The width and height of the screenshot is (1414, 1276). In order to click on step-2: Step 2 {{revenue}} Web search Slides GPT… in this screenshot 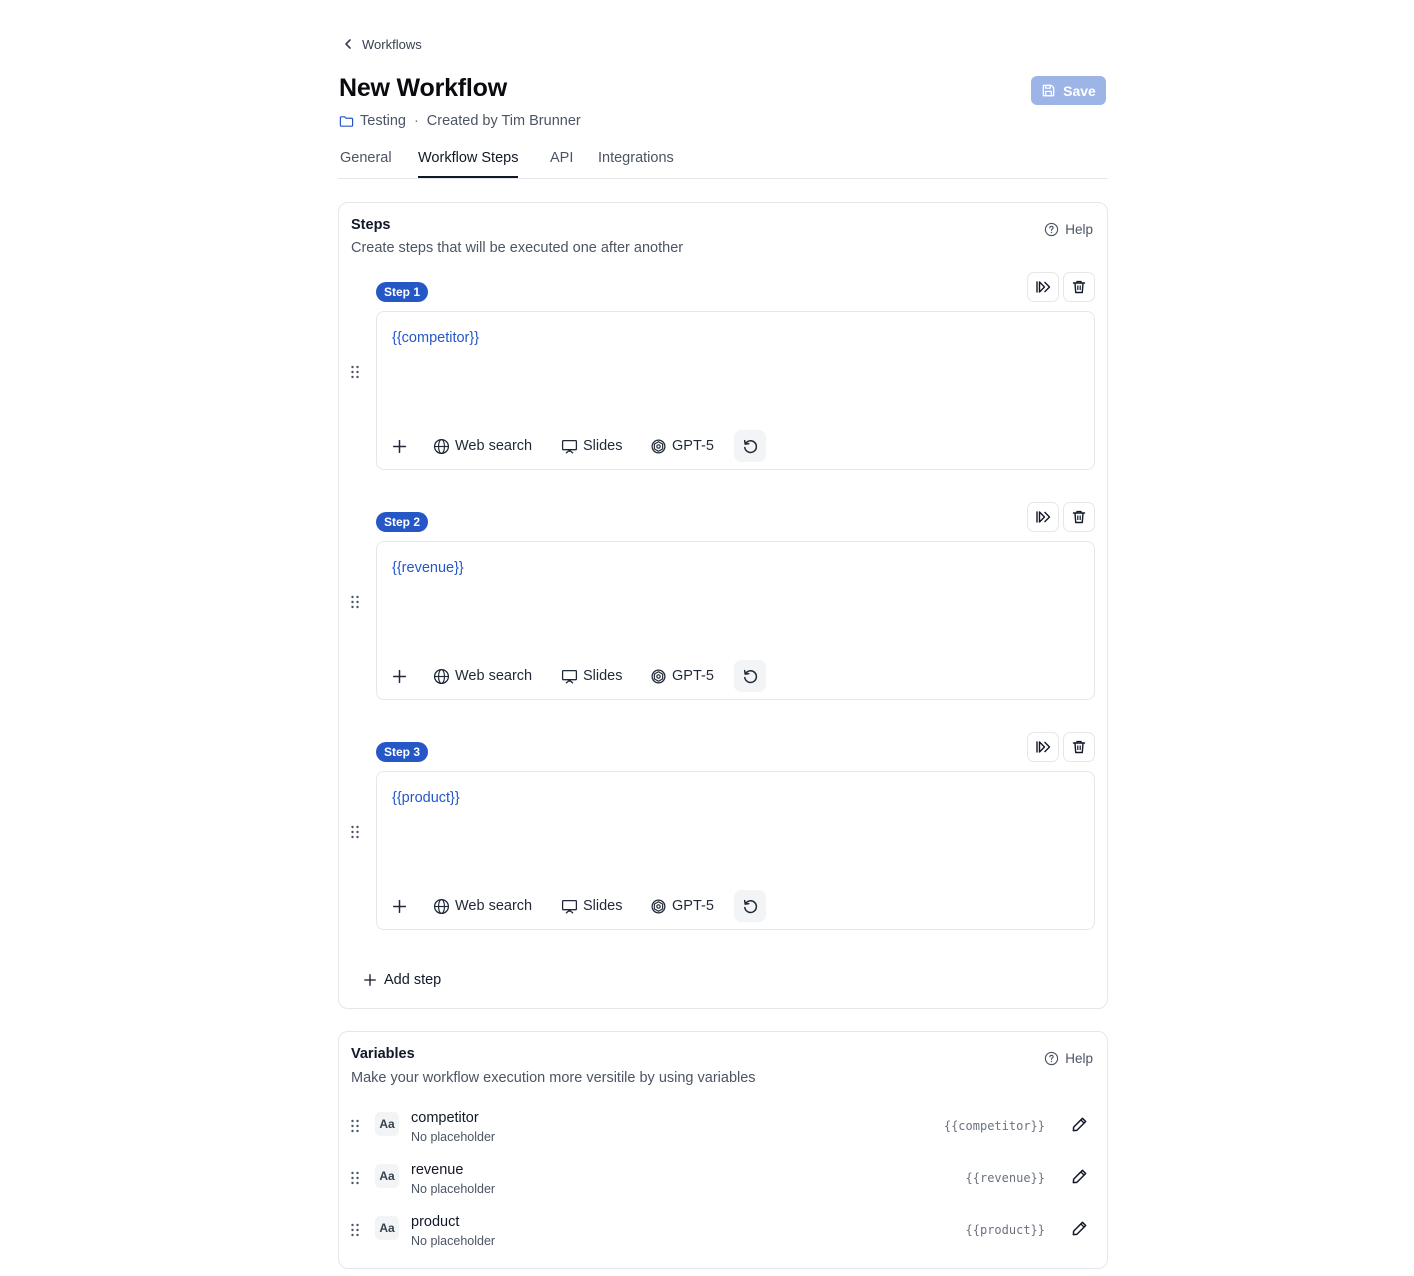, I will do `click(724, 607)`.